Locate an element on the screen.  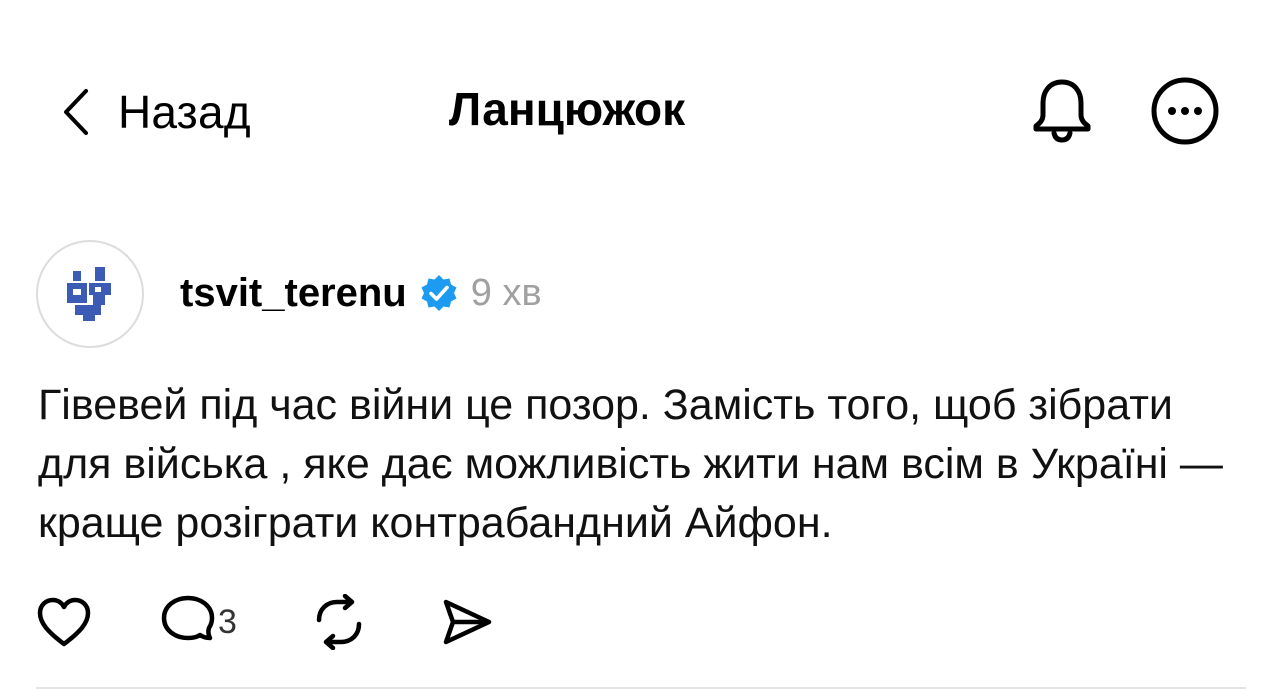
post-divider is located at coordinates (641, 688).